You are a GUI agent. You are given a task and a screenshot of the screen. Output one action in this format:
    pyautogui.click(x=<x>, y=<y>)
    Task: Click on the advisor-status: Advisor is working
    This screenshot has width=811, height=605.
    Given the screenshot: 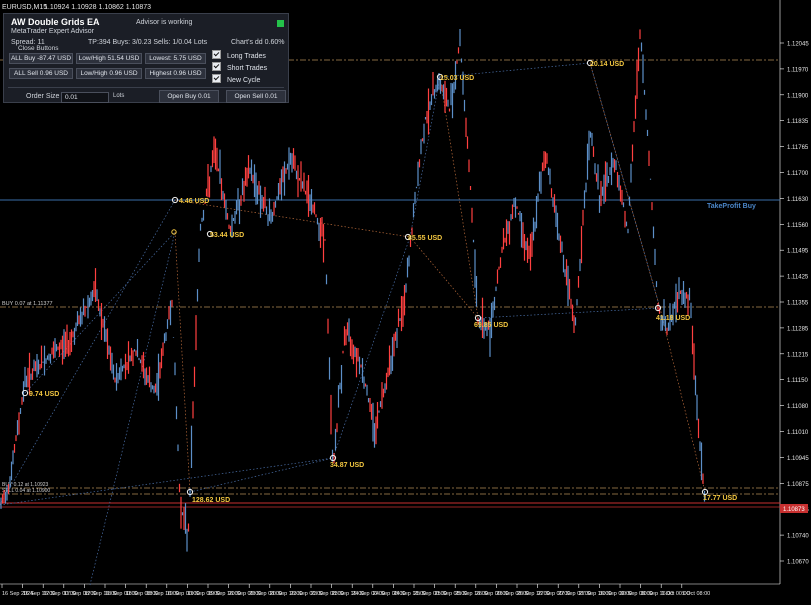 What is the action you would take?
    pyautogui.click(x=164, y=22)
    